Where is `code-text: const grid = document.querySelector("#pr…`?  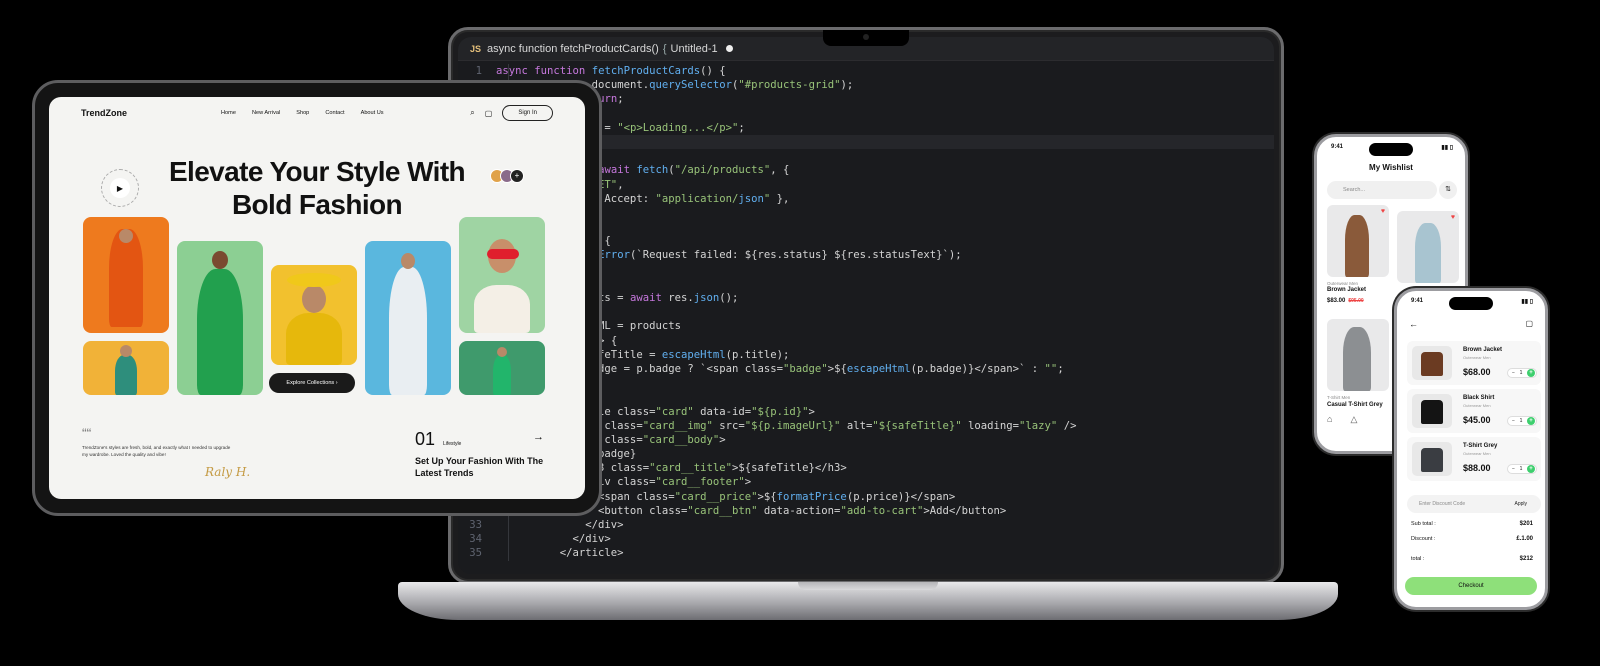 code-text: const grid = document.querySelector("#pr… is located at coordinates (681, 85).